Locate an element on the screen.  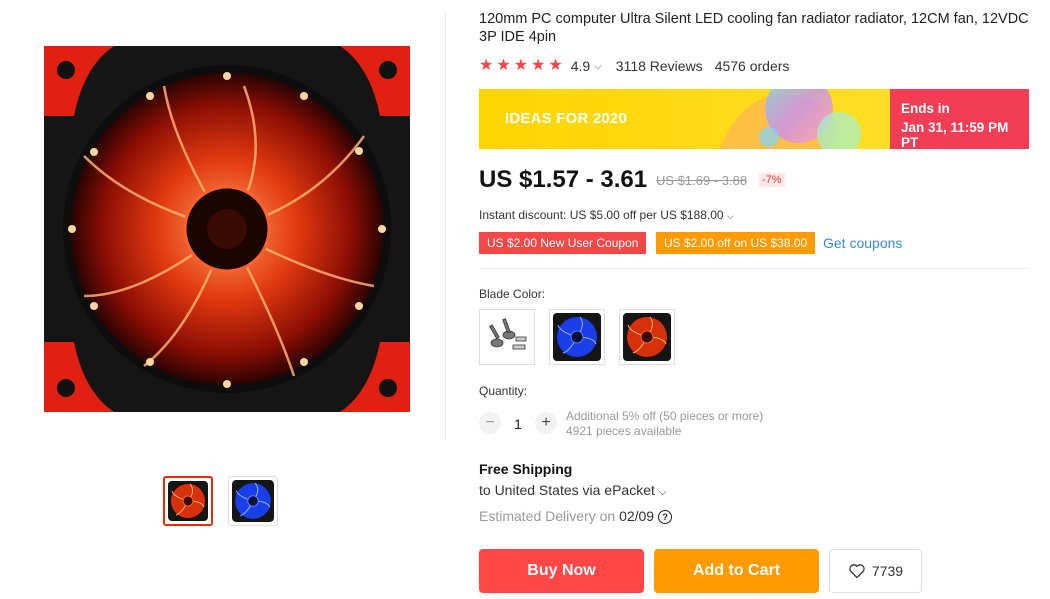
get-coupons-link: Get coupons is located at coordinates (862, 243).